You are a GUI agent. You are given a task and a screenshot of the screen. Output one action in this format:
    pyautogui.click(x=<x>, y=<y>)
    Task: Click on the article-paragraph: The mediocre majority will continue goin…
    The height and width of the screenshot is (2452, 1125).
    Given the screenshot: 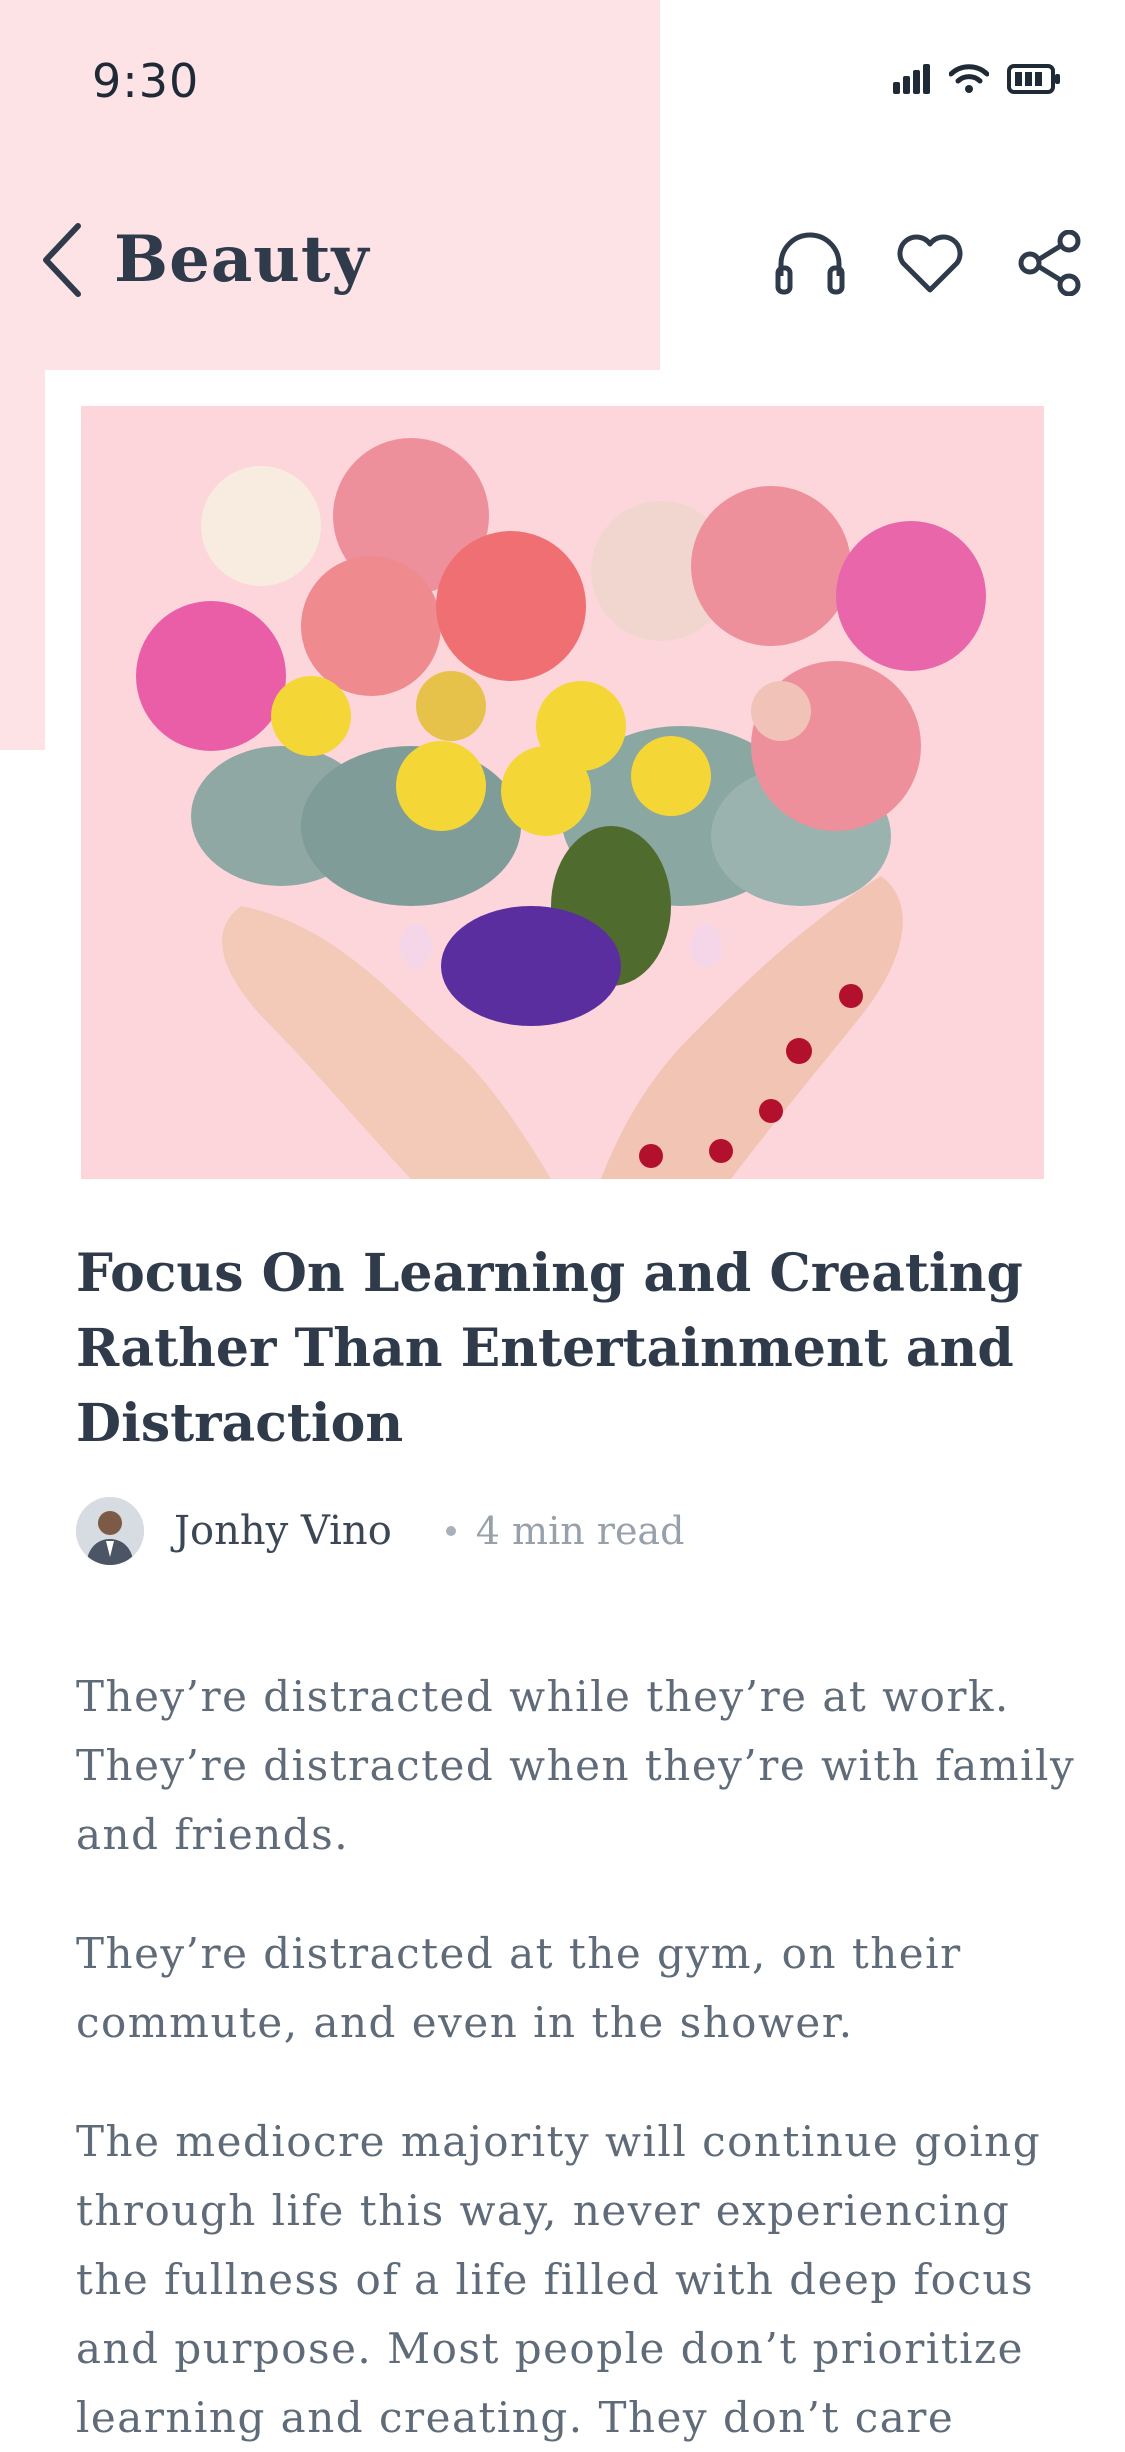 What is the action you would take?
    pyautogui.click(x=559, y=2279)
    